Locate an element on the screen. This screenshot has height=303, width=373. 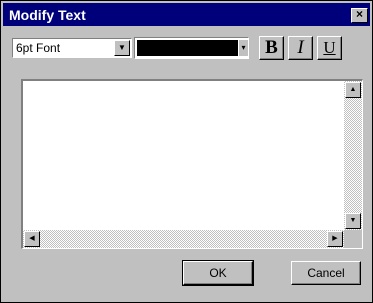
bold-icon: B is located at coordinates (271, 47).